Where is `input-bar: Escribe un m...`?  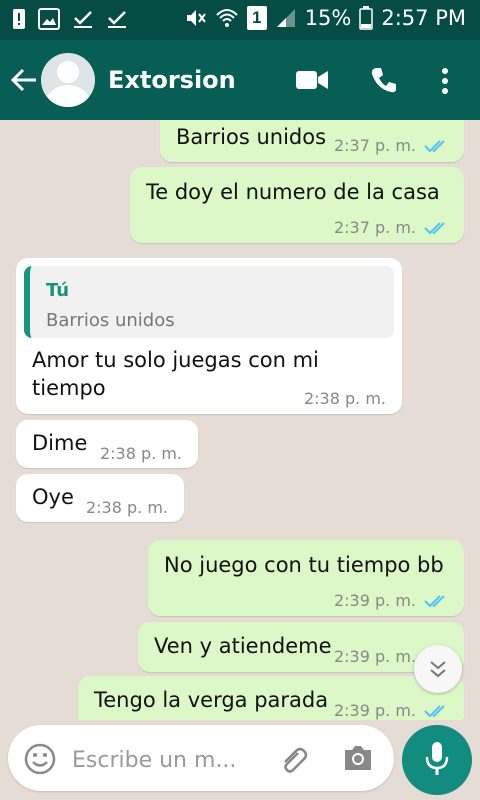
input-bar: Escribe un m... is located at coordinates (240, 760).